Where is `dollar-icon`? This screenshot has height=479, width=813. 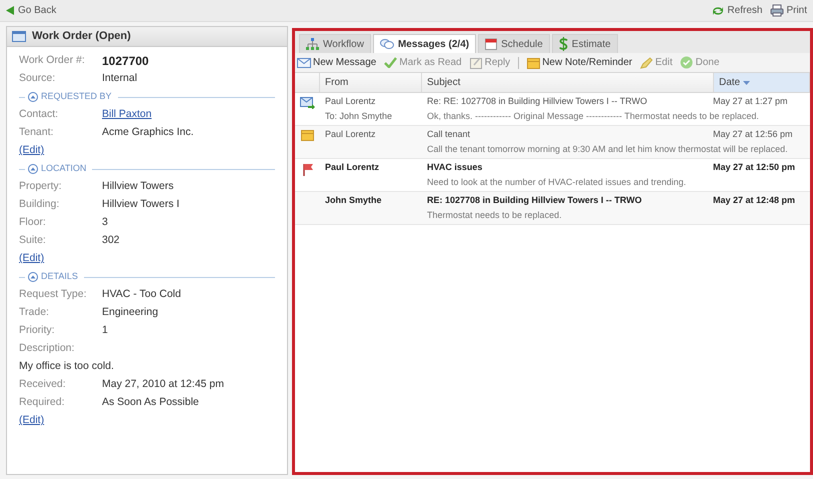
dollar-icon is located at coordinates (563, 44).